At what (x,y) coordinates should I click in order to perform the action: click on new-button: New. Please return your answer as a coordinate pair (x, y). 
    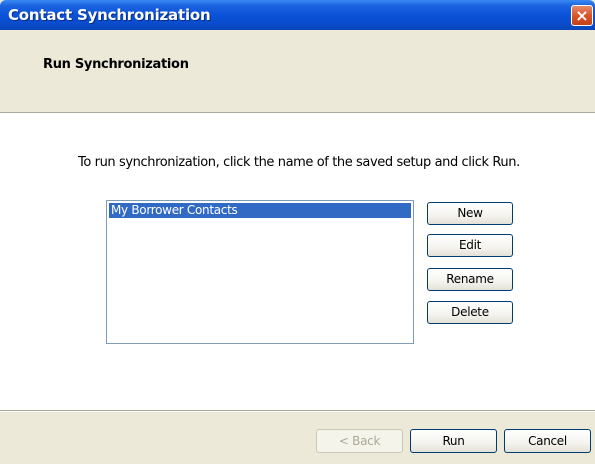
    Looking at the image, I should click on (470, 213).